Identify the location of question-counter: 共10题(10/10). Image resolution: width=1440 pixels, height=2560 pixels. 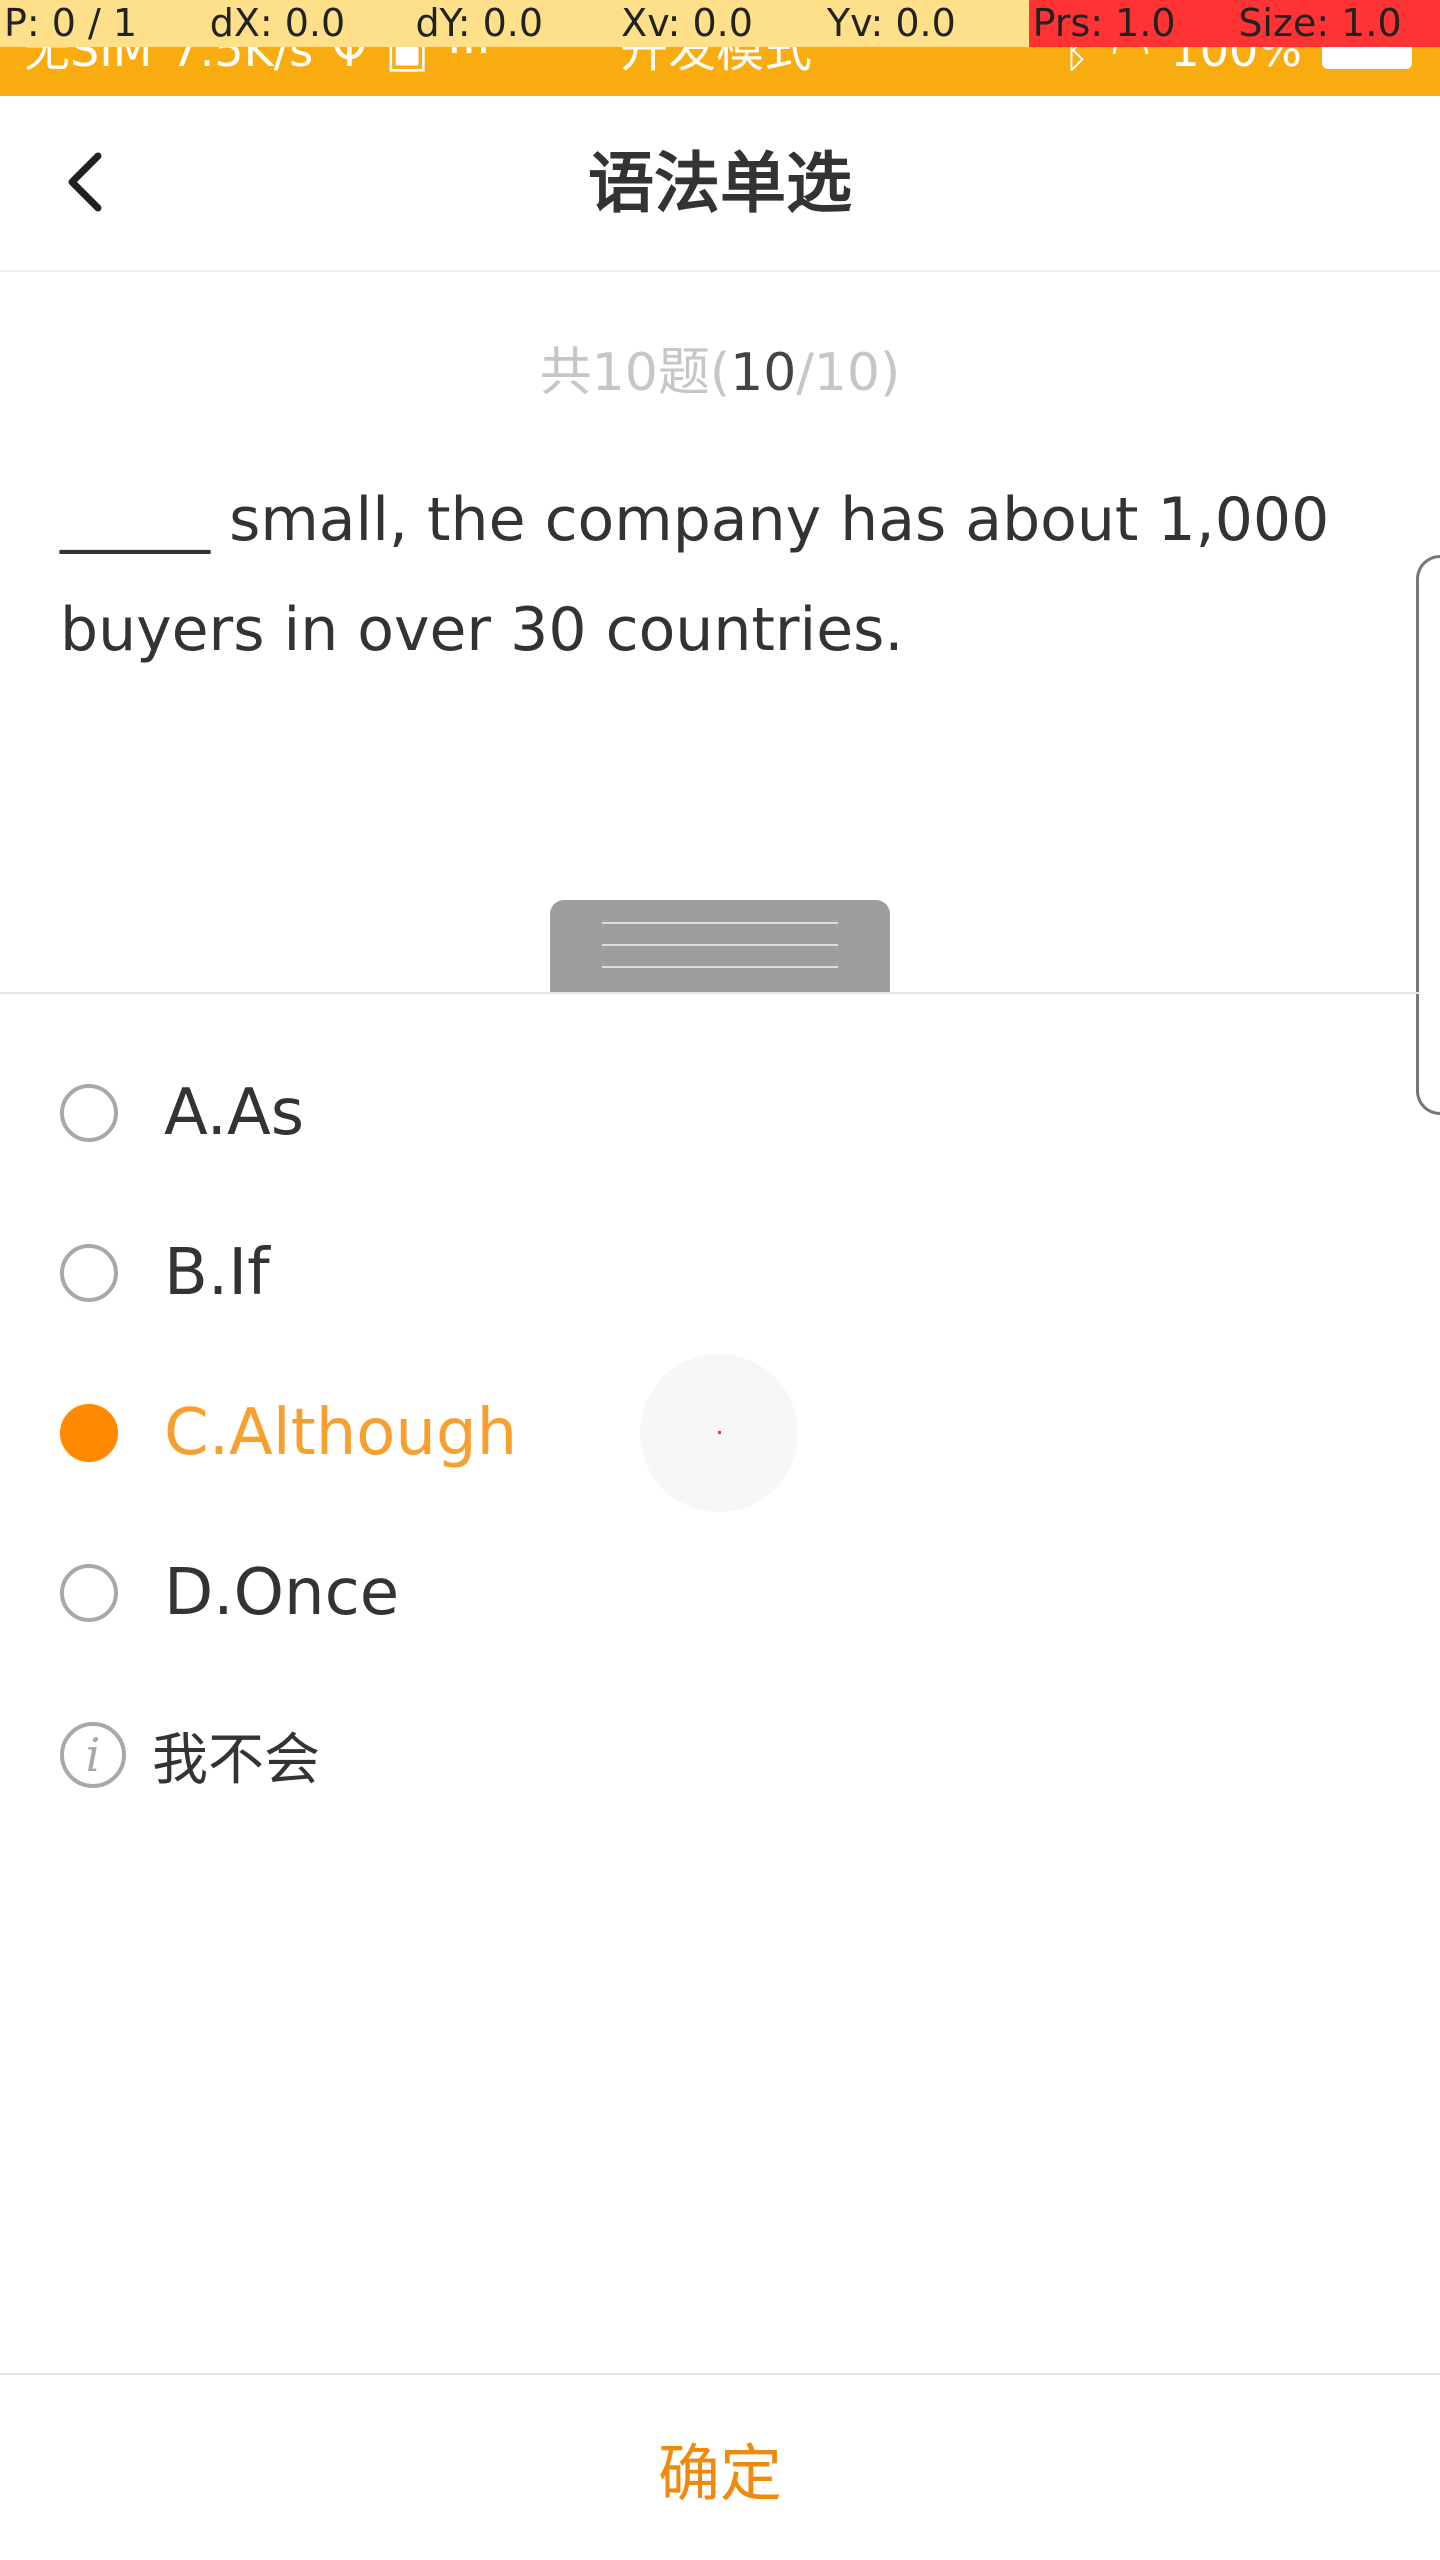
(720, 373).